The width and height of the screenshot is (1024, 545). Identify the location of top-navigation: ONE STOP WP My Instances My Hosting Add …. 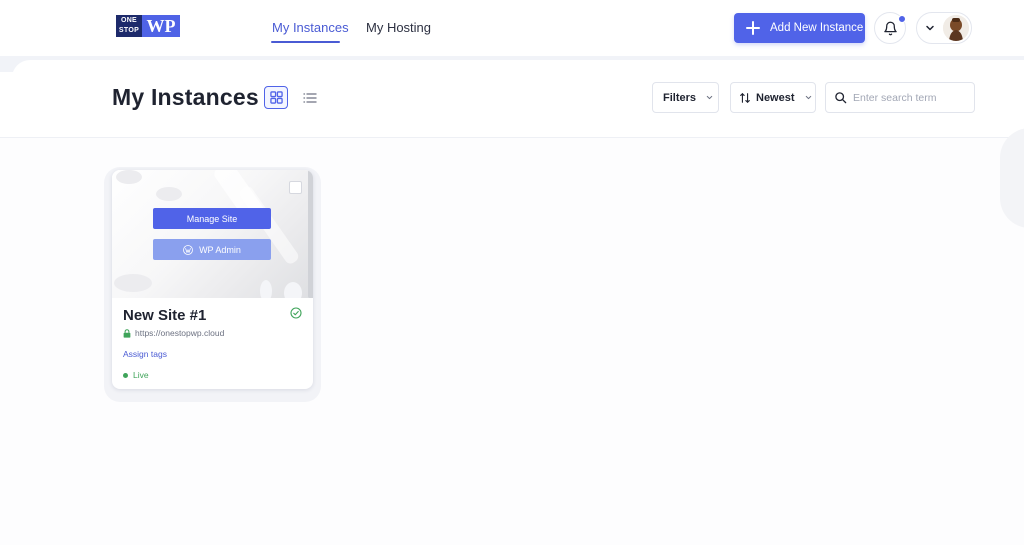
(512, 29).